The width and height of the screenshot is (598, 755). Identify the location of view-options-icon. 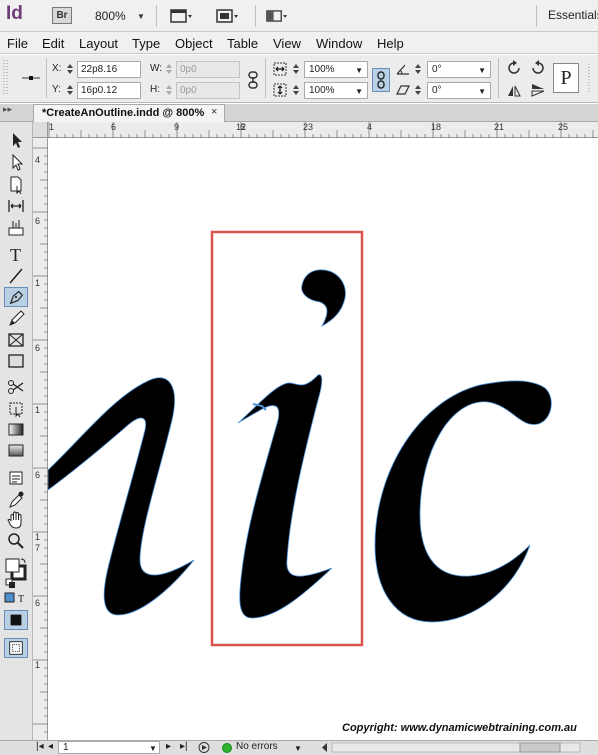
(181, 16).